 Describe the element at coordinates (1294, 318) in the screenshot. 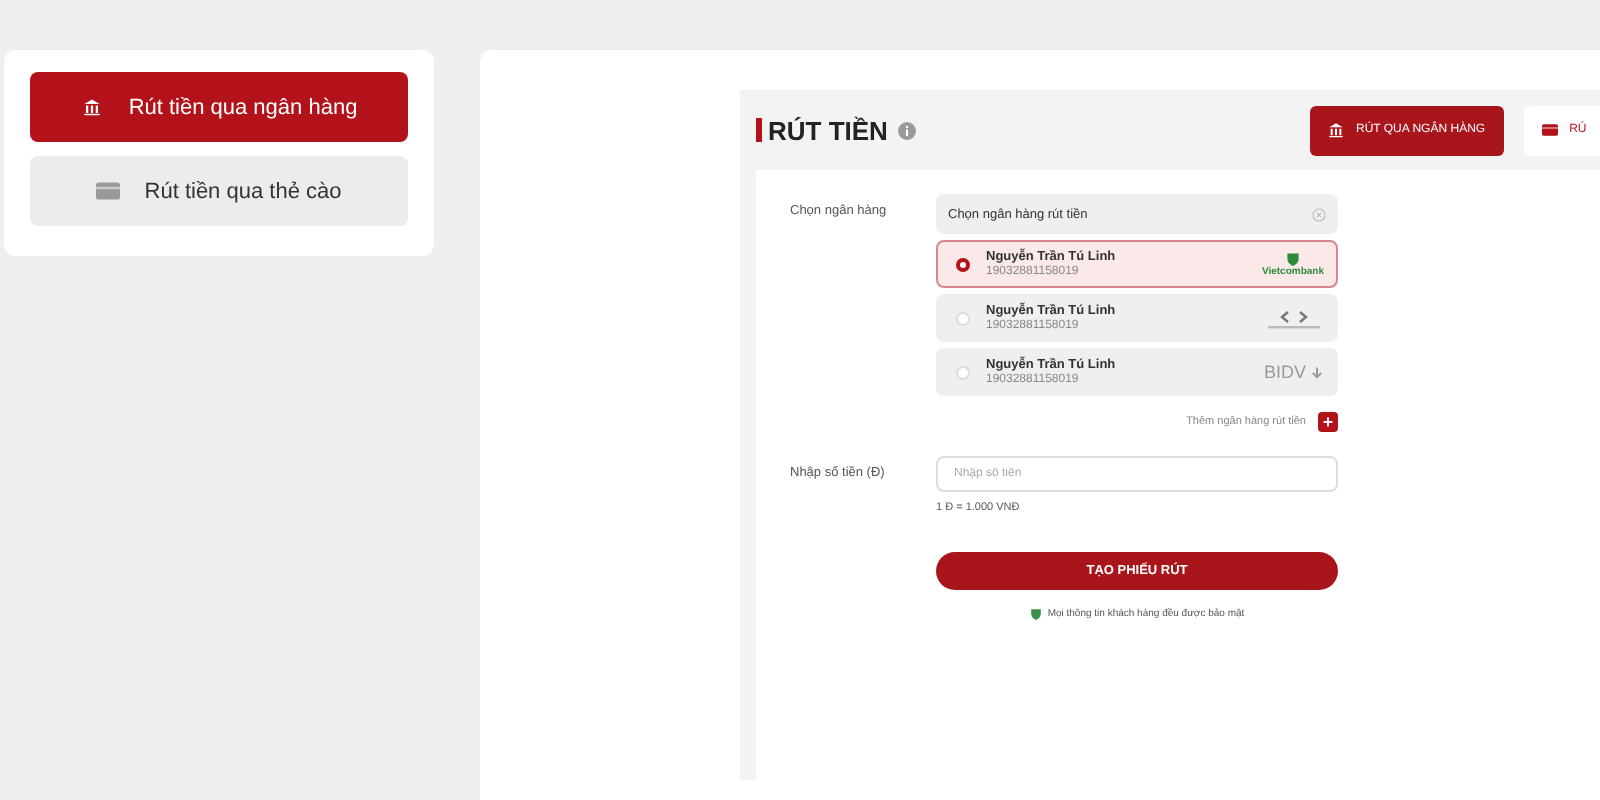

I see `bank-logo-icon` at that location.